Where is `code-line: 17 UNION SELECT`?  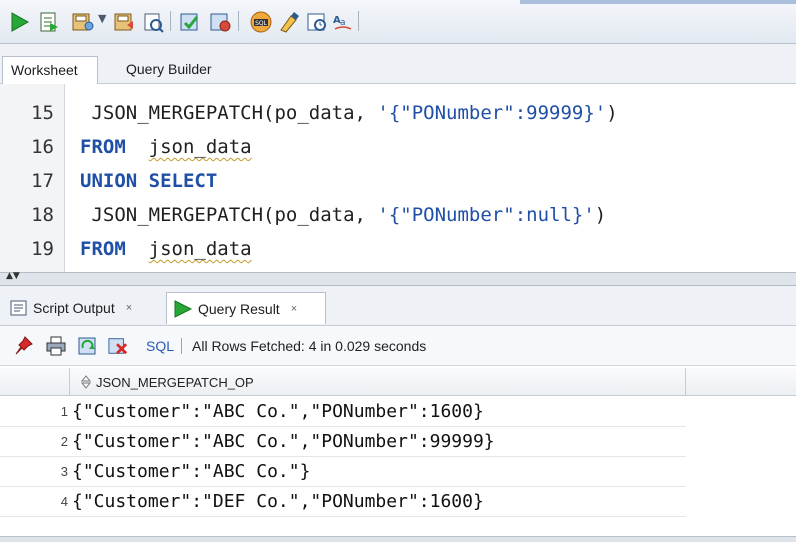
code-line: 17 UNION SELECT is located at coordinates (398, 181).